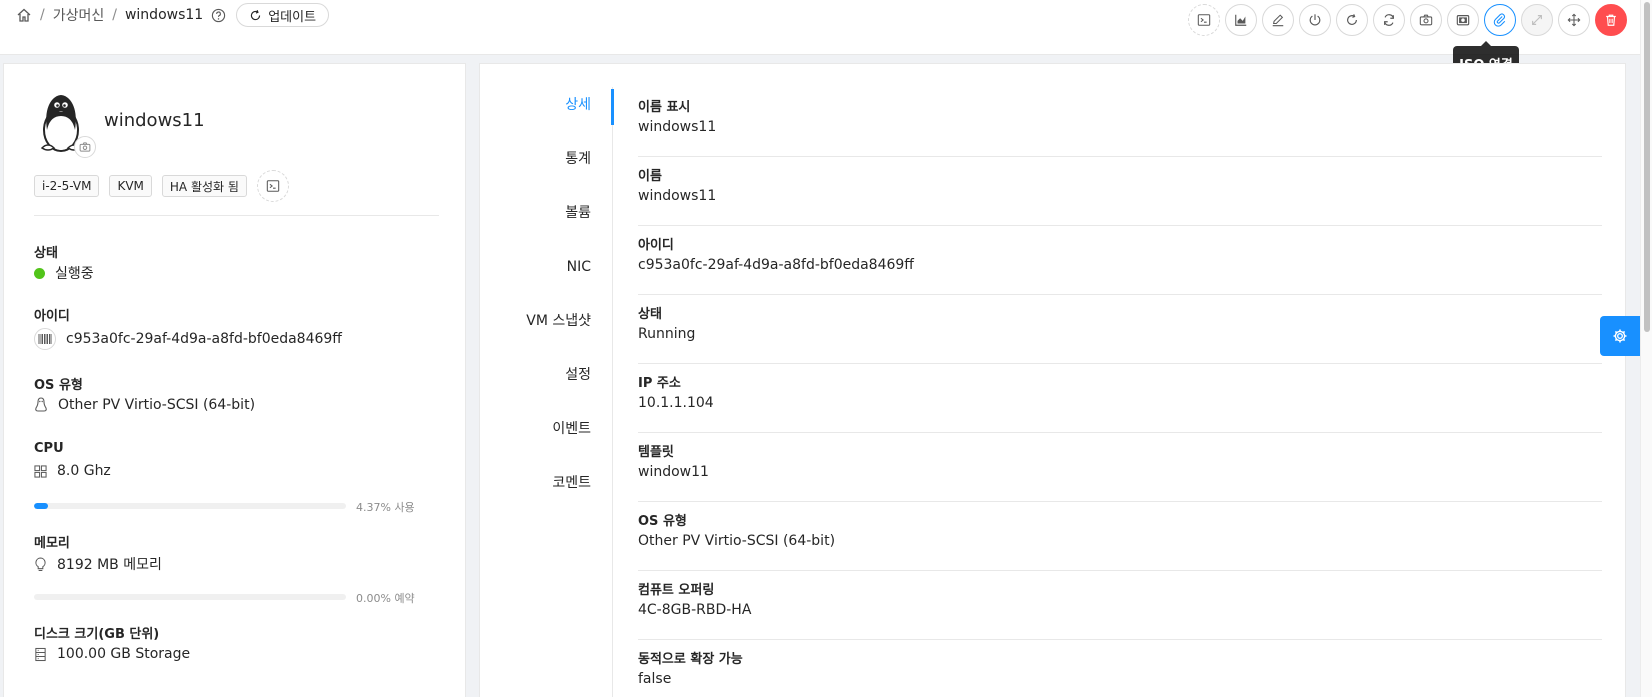 Image resolution: width=1652 pixels, height=697 pixels. I want to click on reboot-icon, so click(1352, 20).